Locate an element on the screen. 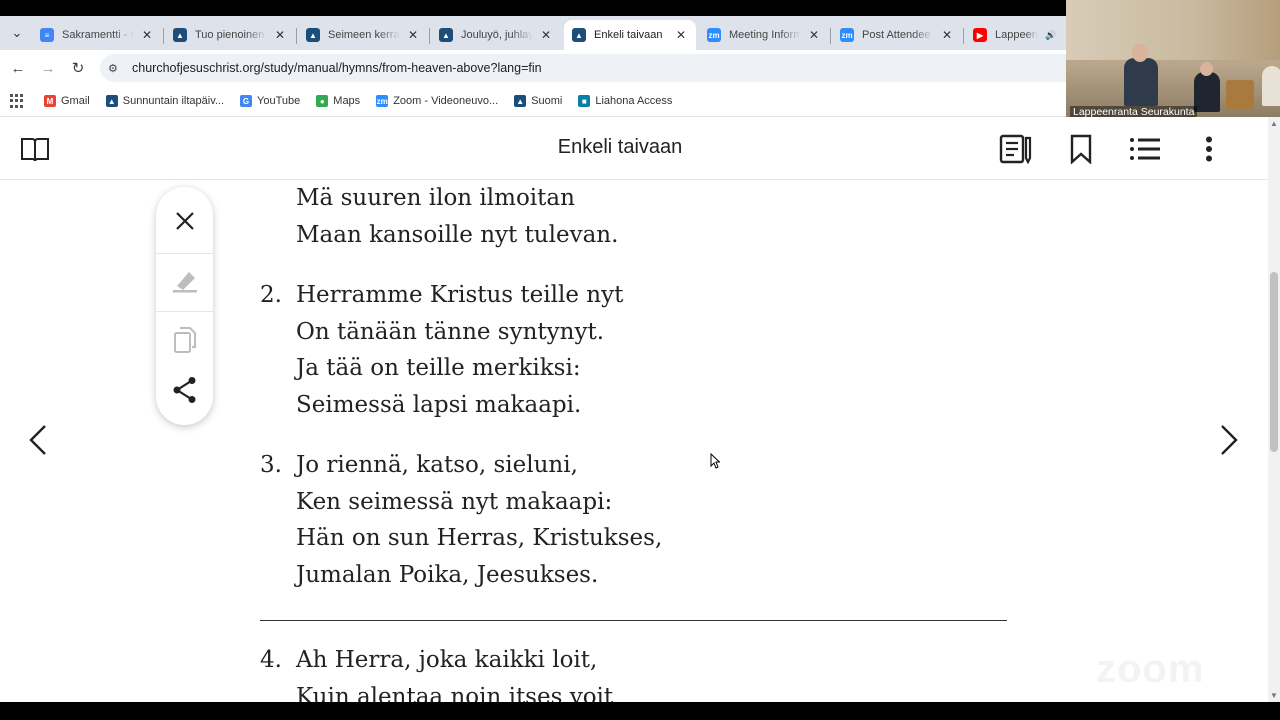 The image size is (1280, 720). browser-tab: ▲ Tuo pienoinen Je ✕ is located at coordinates (230, 35).